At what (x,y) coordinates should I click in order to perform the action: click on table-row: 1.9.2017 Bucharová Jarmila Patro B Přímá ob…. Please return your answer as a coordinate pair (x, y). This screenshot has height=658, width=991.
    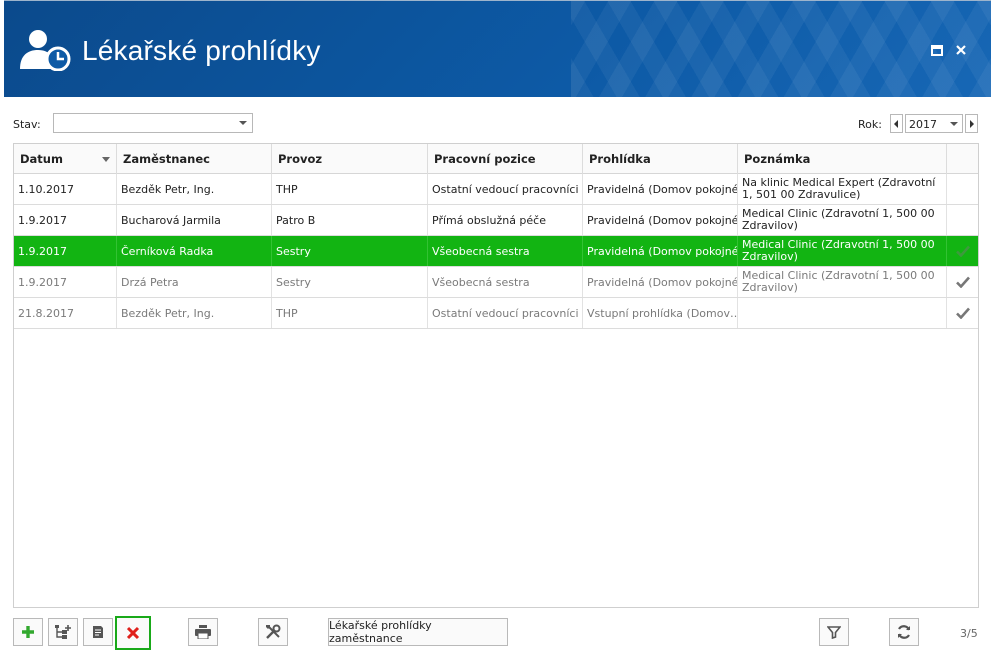
    Looking at the image, I should click on (496, 220).